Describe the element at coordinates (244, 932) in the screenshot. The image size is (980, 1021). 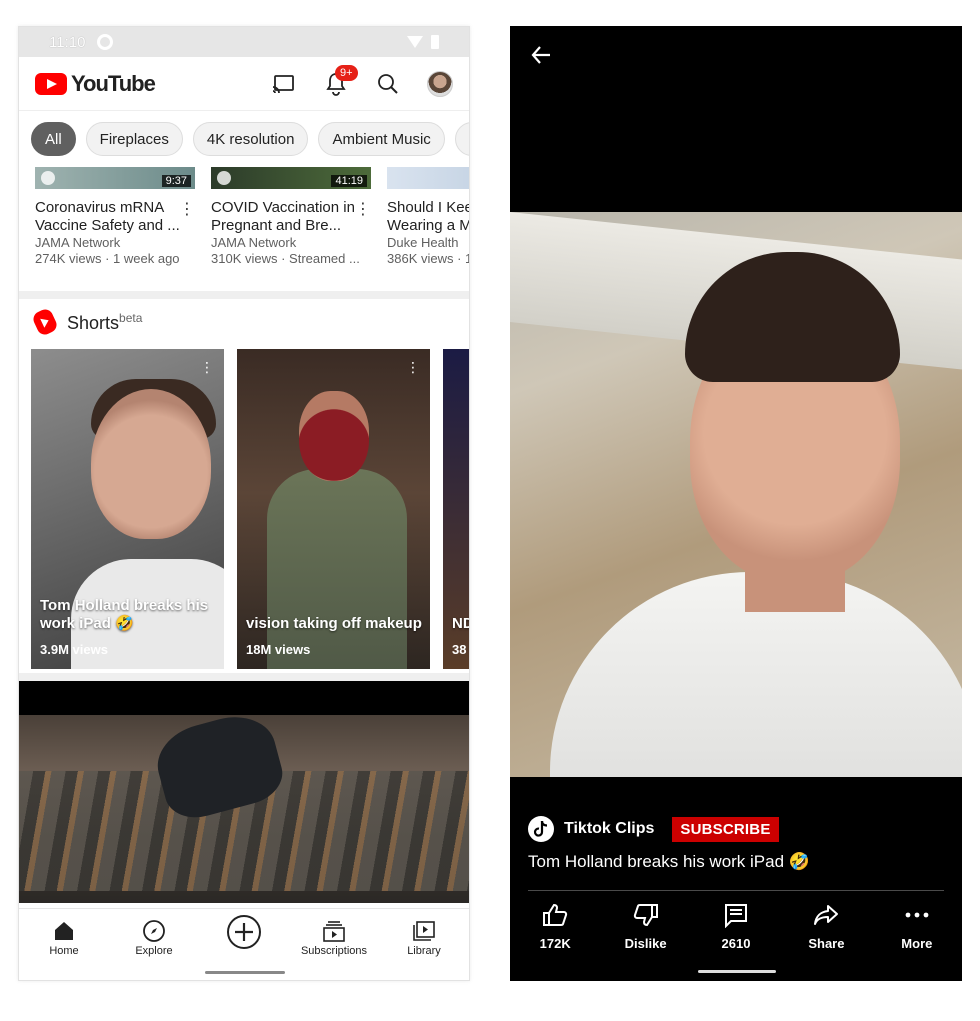
I see `plus-icon` at that location.